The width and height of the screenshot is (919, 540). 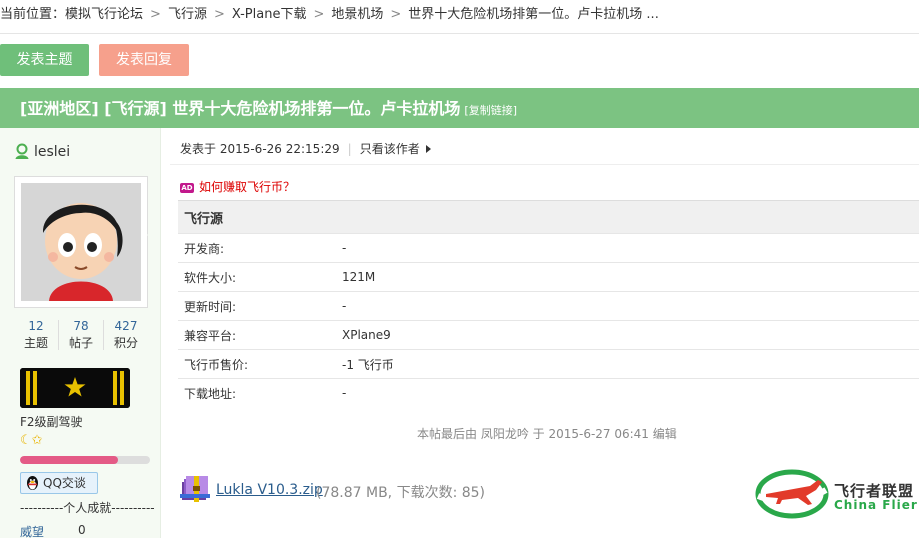 I want to click on author-name: leslei, so click(x=52, y=152).